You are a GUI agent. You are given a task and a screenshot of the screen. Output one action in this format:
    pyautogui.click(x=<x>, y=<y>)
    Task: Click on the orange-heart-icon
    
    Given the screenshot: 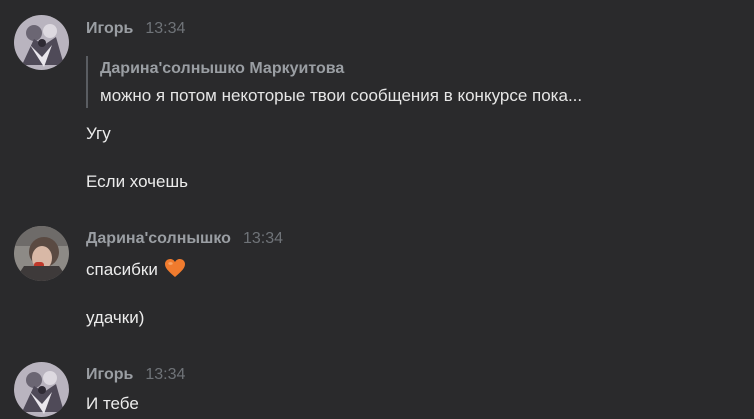 What is the action you would take?
    pyautogui.click(x=175, y=270)
    